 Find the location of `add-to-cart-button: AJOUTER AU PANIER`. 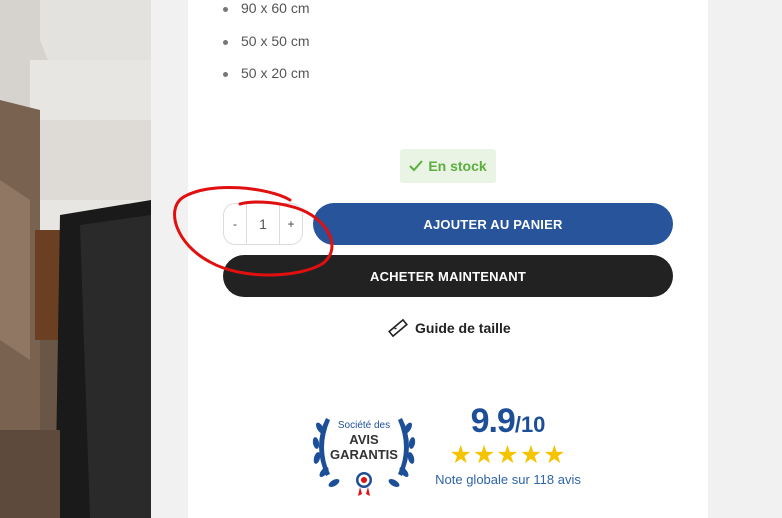

add-to-cart-button: AJOUTER AU PANIER is located at coordinates (493, 224).